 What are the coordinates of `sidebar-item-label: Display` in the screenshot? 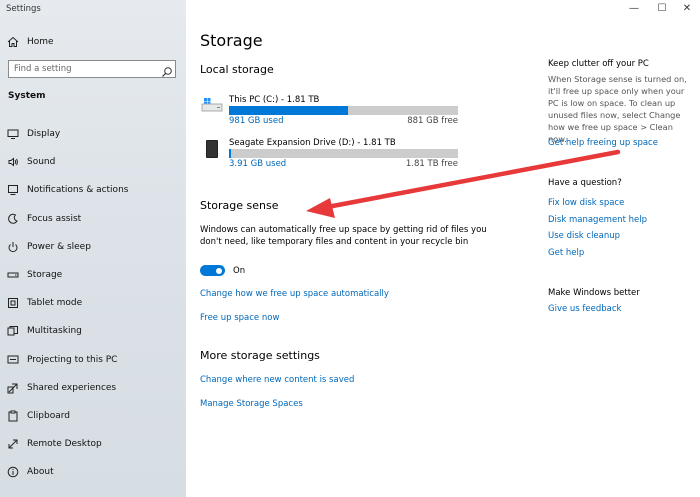 It's located at (44, 134).